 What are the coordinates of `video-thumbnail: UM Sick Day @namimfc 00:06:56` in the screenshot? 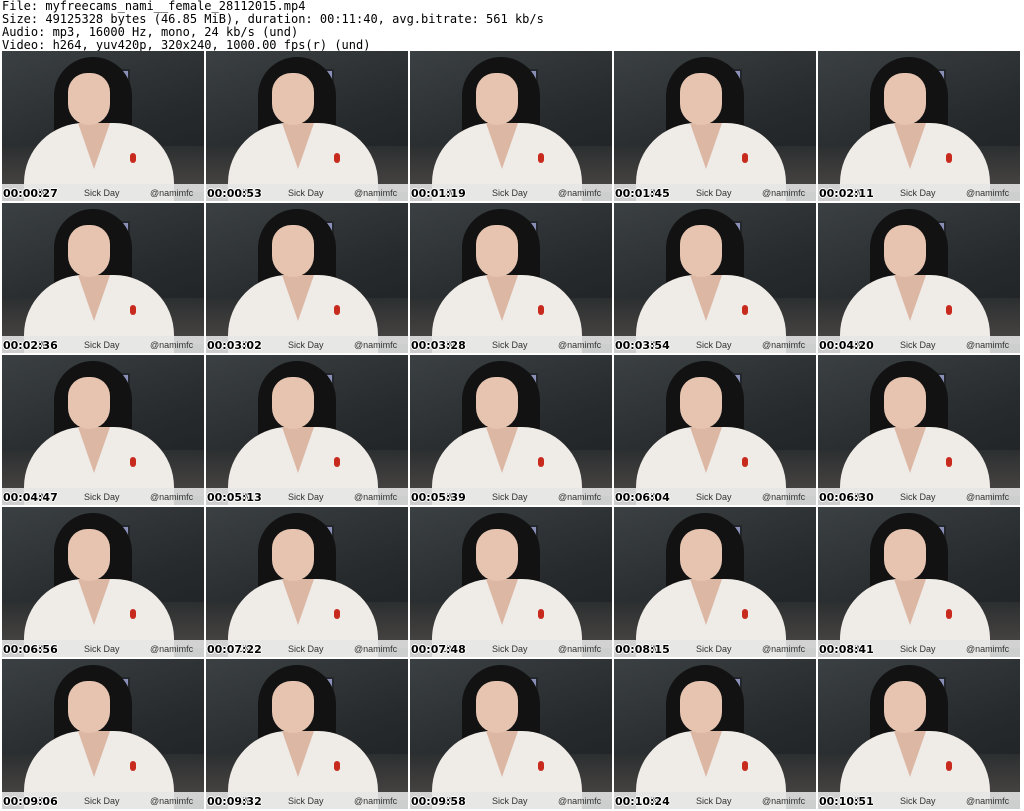 It's located at (103, 582).